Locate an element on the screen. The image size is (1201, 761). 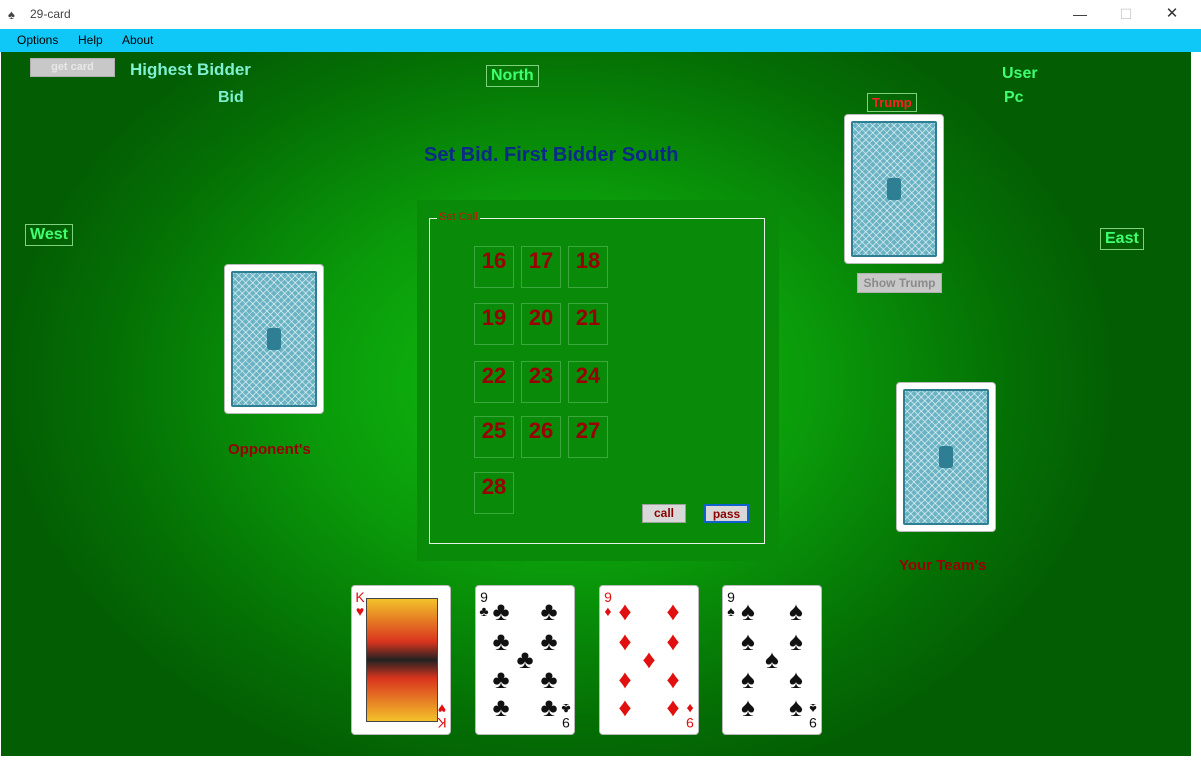
bid-17-button: 17 is located at coordinates (541, 267).